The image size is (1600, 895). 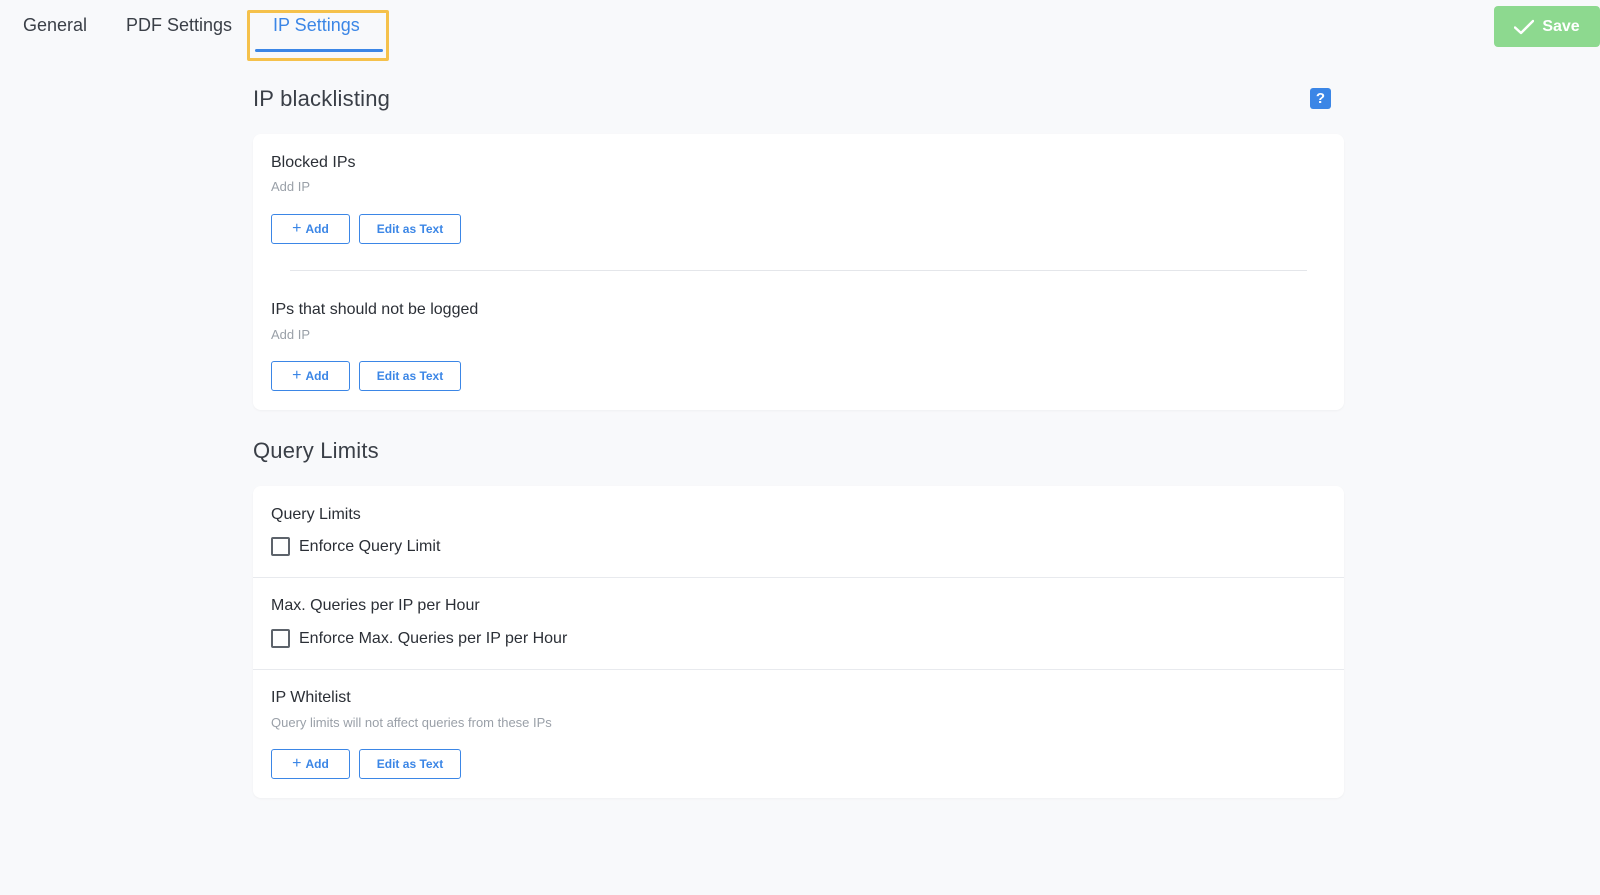 What do you see at coordinates (375, 605) in the screenshot?
I see `max-queries-title: Max. Queries per IP per Hour` at bounding box center [375, 605].